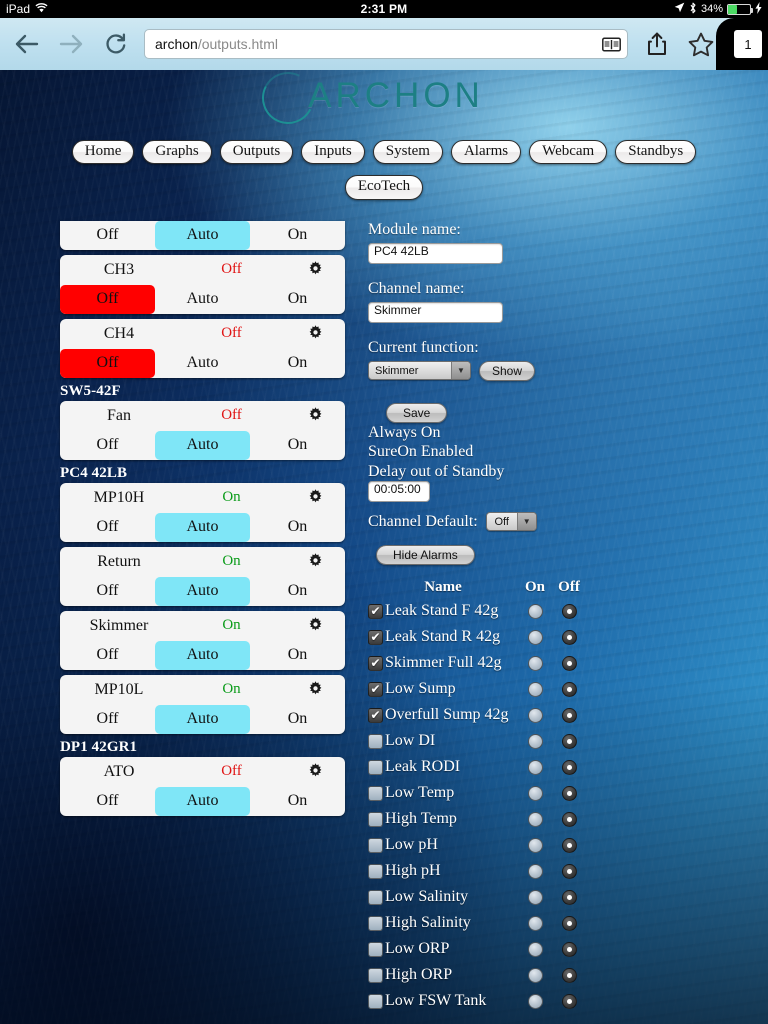 The image size is (768, 1024). I want to click on save-button: Save, so click(417, 412).